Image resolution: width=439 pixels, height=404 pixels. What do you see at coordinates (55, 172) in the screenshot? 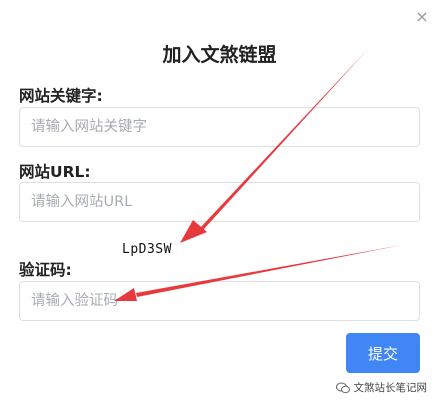
I see `url-label: 网站URL:` at bounding box center [55, 172].